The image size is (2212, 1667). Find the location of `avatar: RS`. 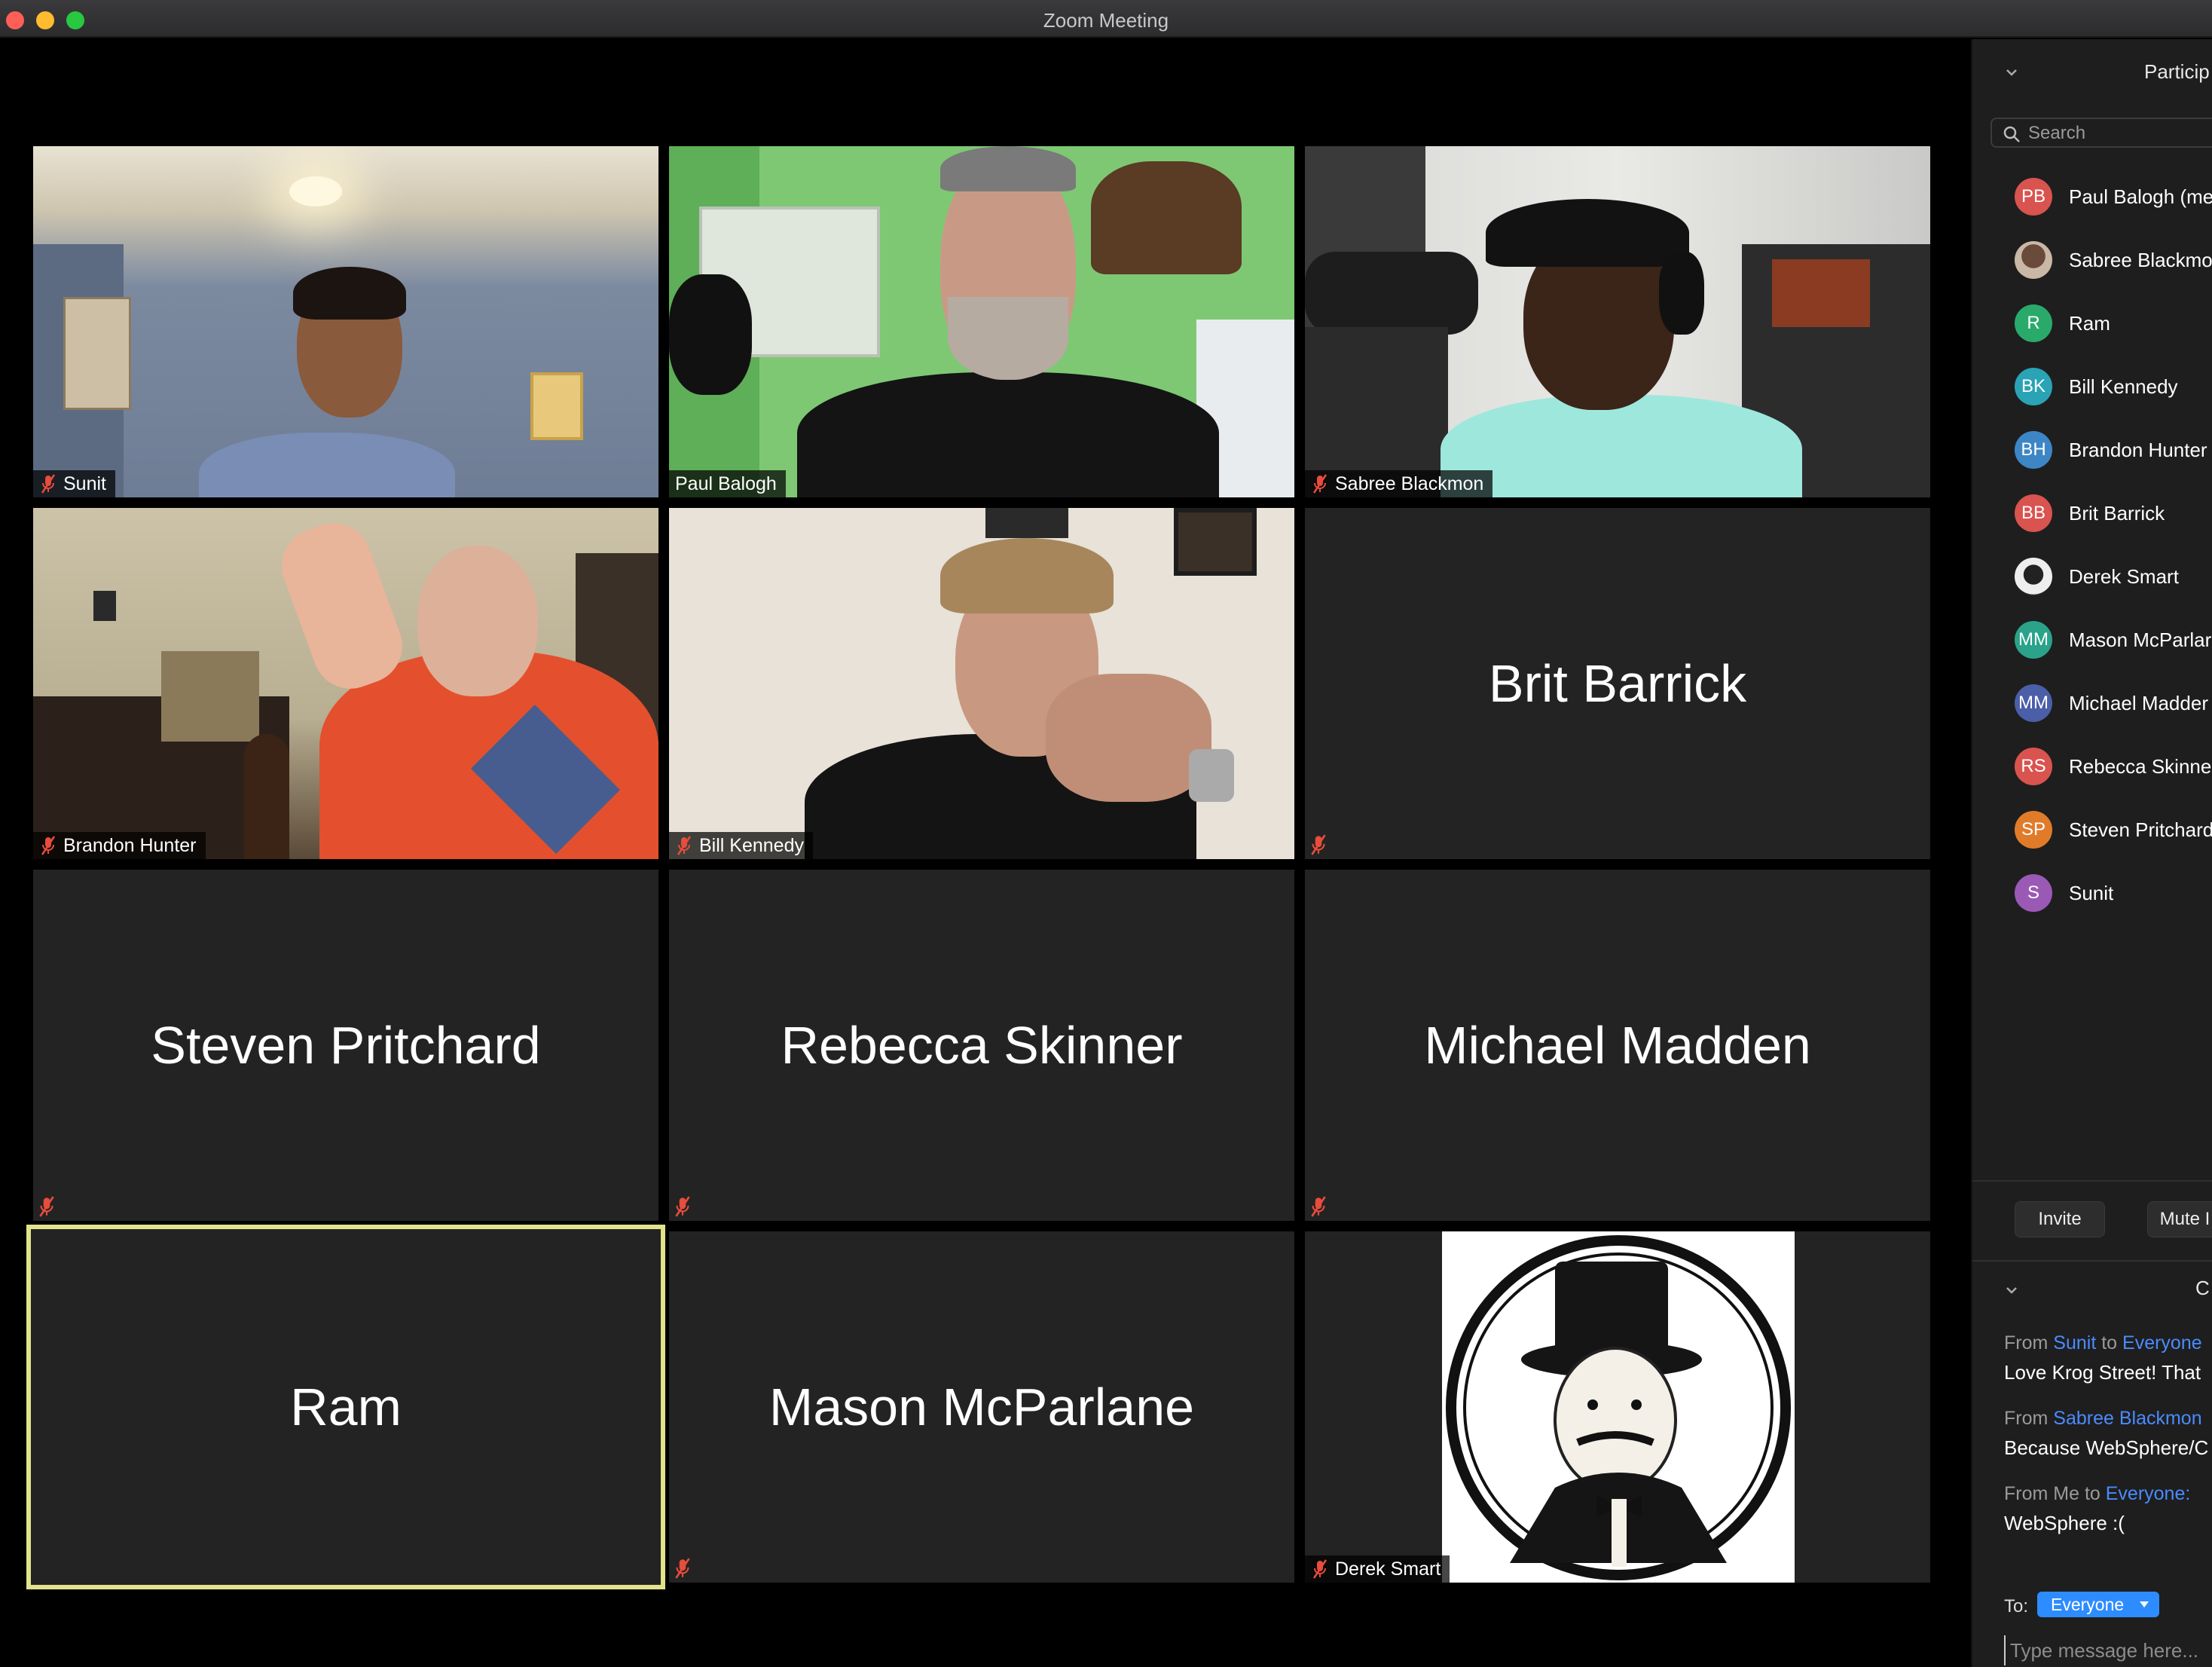

avatar: RS is located at coordinates (2033, 766).